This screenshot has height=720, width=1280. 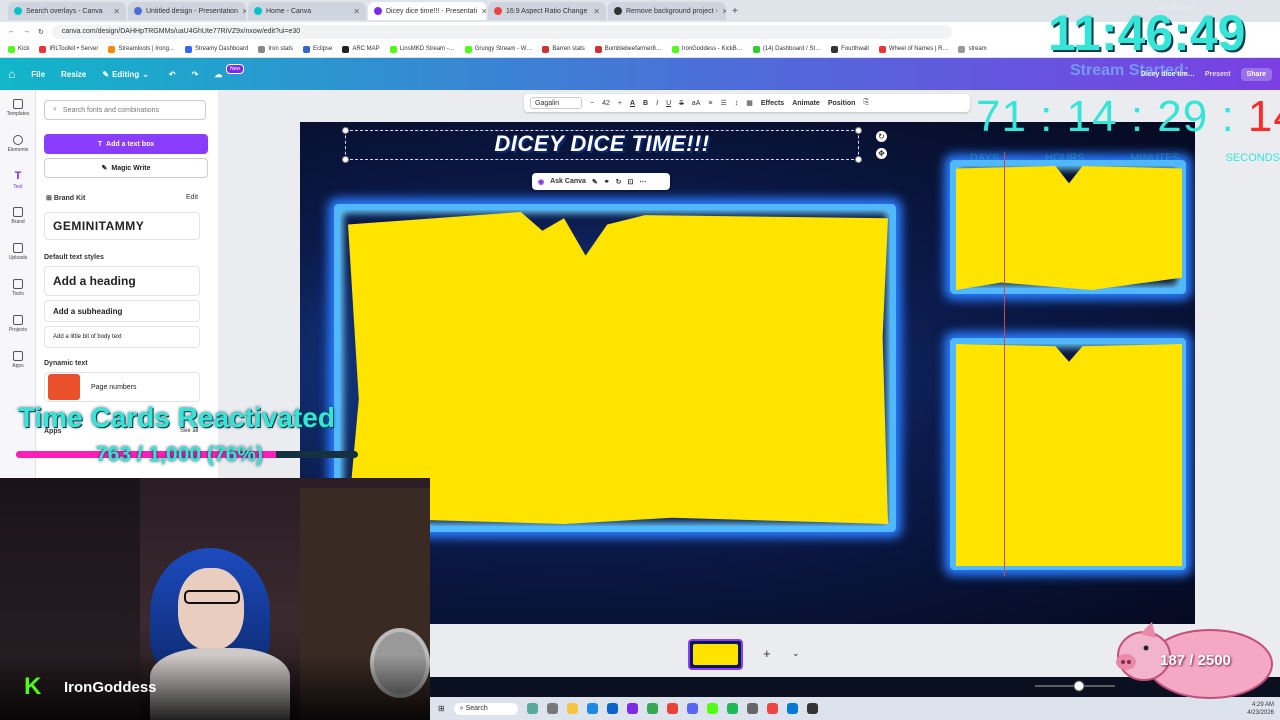 I want to click on text-color-icon: A, so click(x=632, y=103).